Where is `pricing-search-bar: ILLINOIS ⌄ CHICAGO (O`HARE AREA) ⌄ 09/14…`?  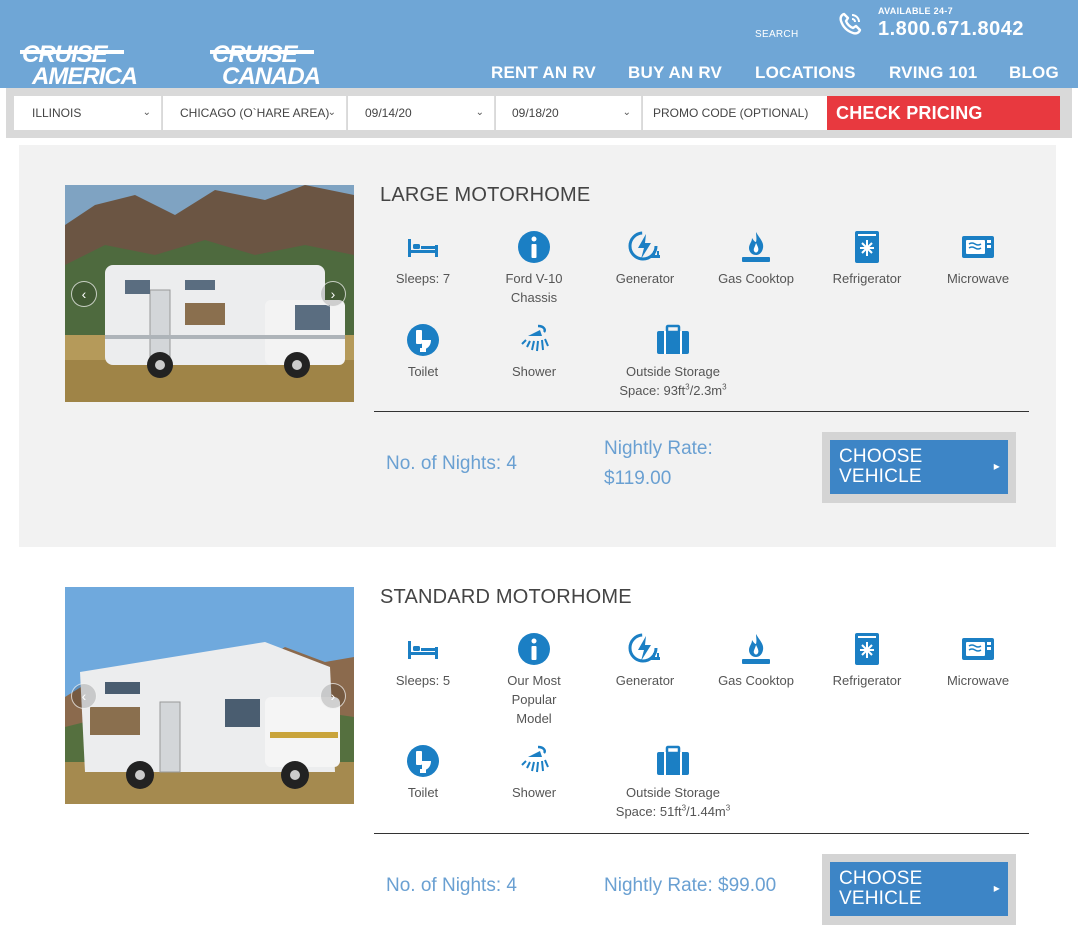
pricing-search-bar: ILLINOIS ⌄ CHICAGO (O`HARE AREA) ⌄ 09/14… is located at coordinates (539, 113).